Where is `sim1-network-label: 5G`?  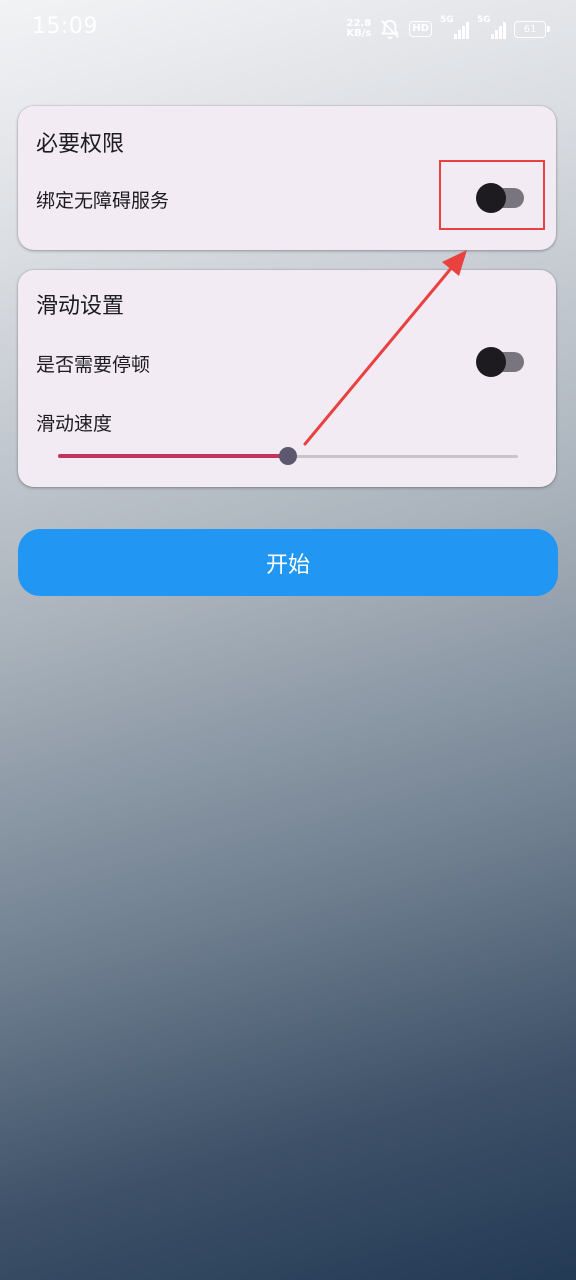
sim1-network-label: 5G is located at coordinates (447, 20).